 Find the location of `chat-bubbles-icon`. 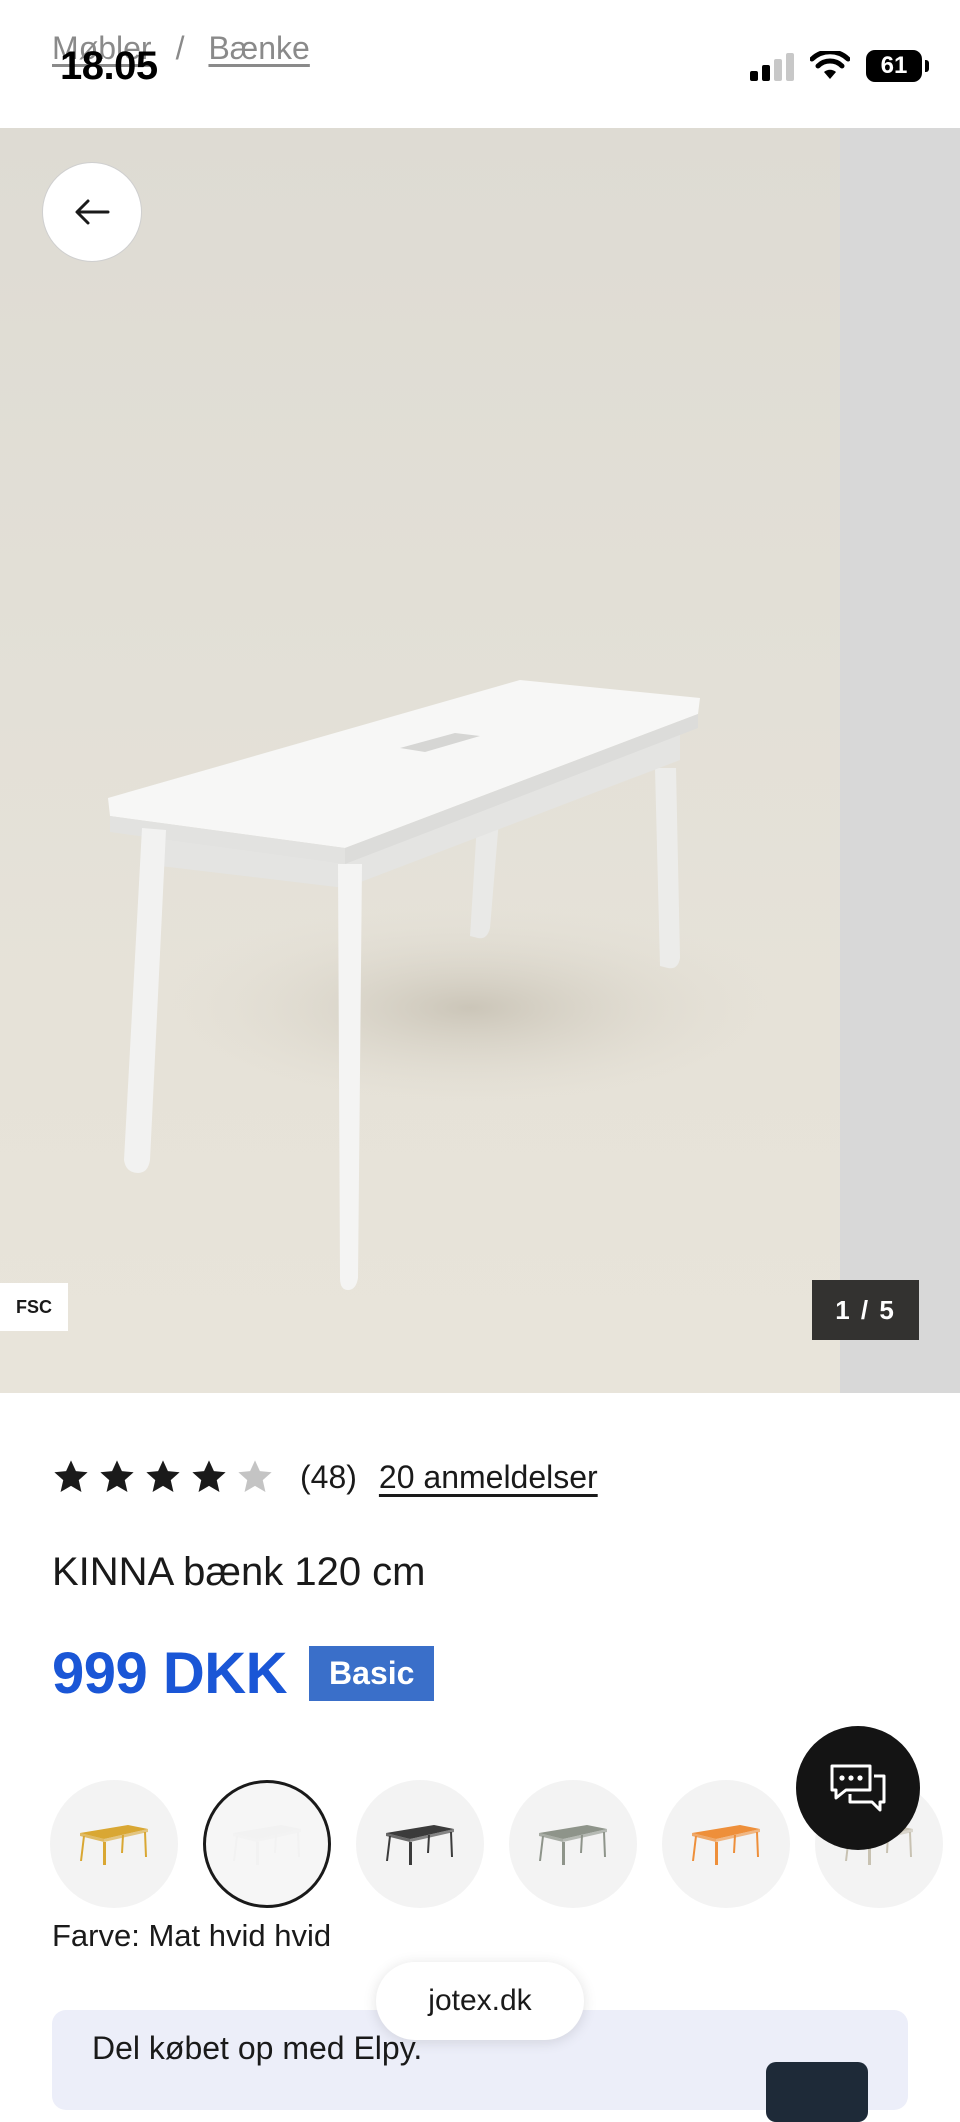

chat-bubbles-icon is located at coordinates (858, 1788).